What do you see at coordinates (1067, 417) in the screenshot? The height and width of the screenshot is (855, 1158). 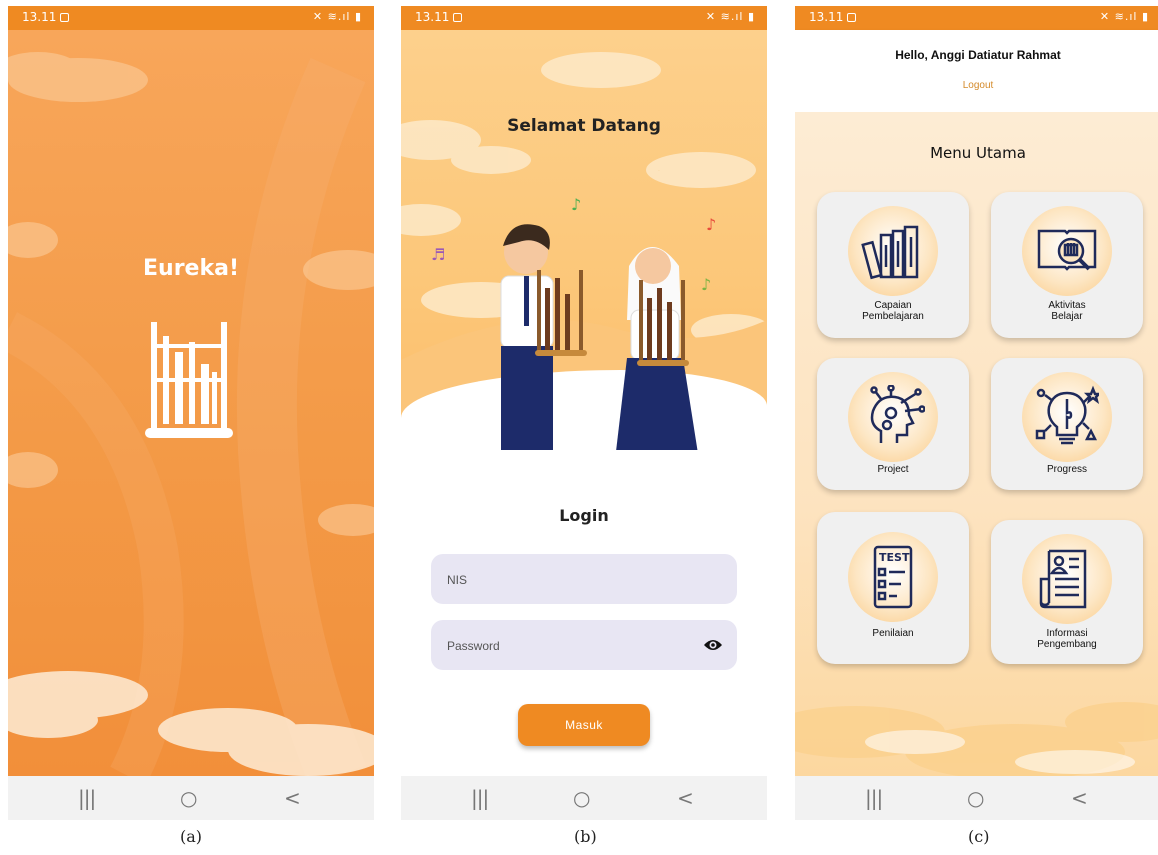 I see `lightbulb-puzzle-icon` at bounding box center [1067, 417].